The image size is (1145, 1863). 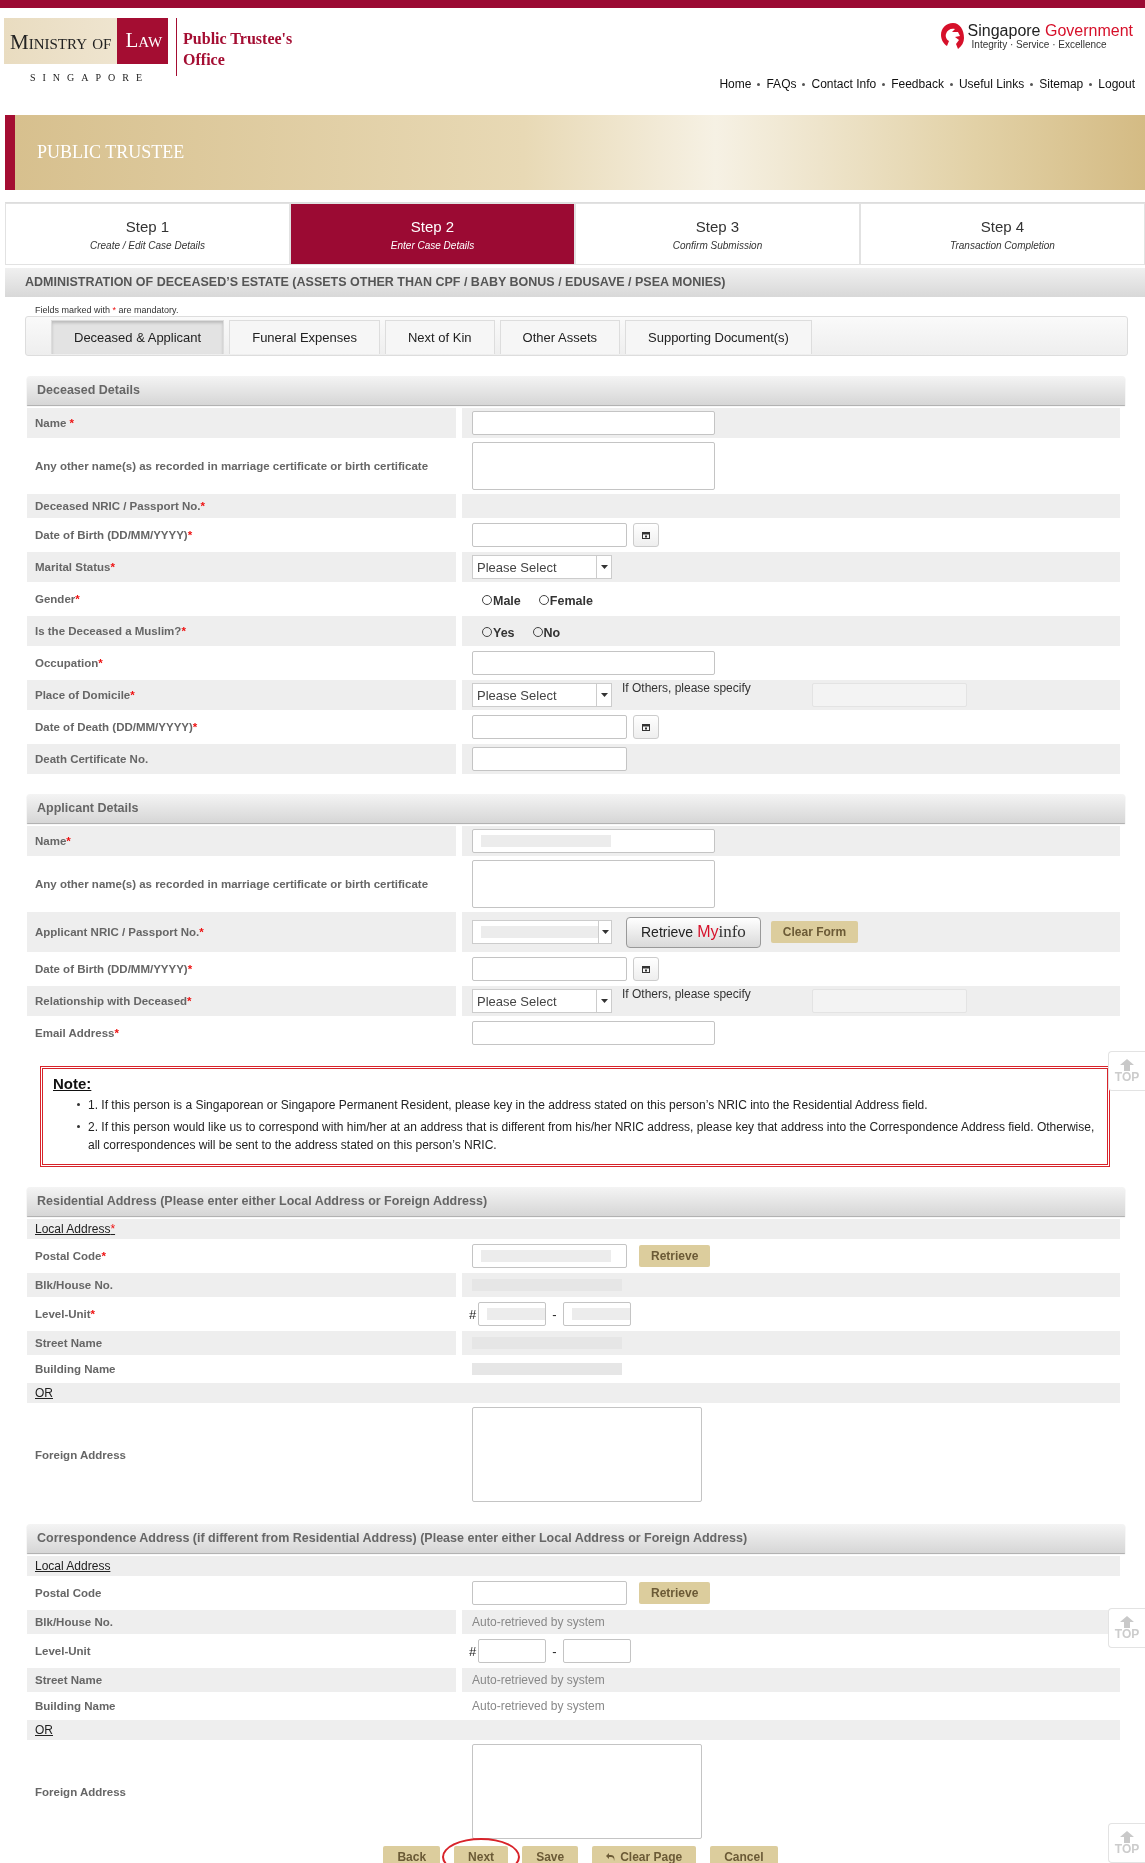 What do you see at coordinates (240, 47) in the screenshot?
I see `office-name: Public Trustee's Office` at bounding box center [240, 47].